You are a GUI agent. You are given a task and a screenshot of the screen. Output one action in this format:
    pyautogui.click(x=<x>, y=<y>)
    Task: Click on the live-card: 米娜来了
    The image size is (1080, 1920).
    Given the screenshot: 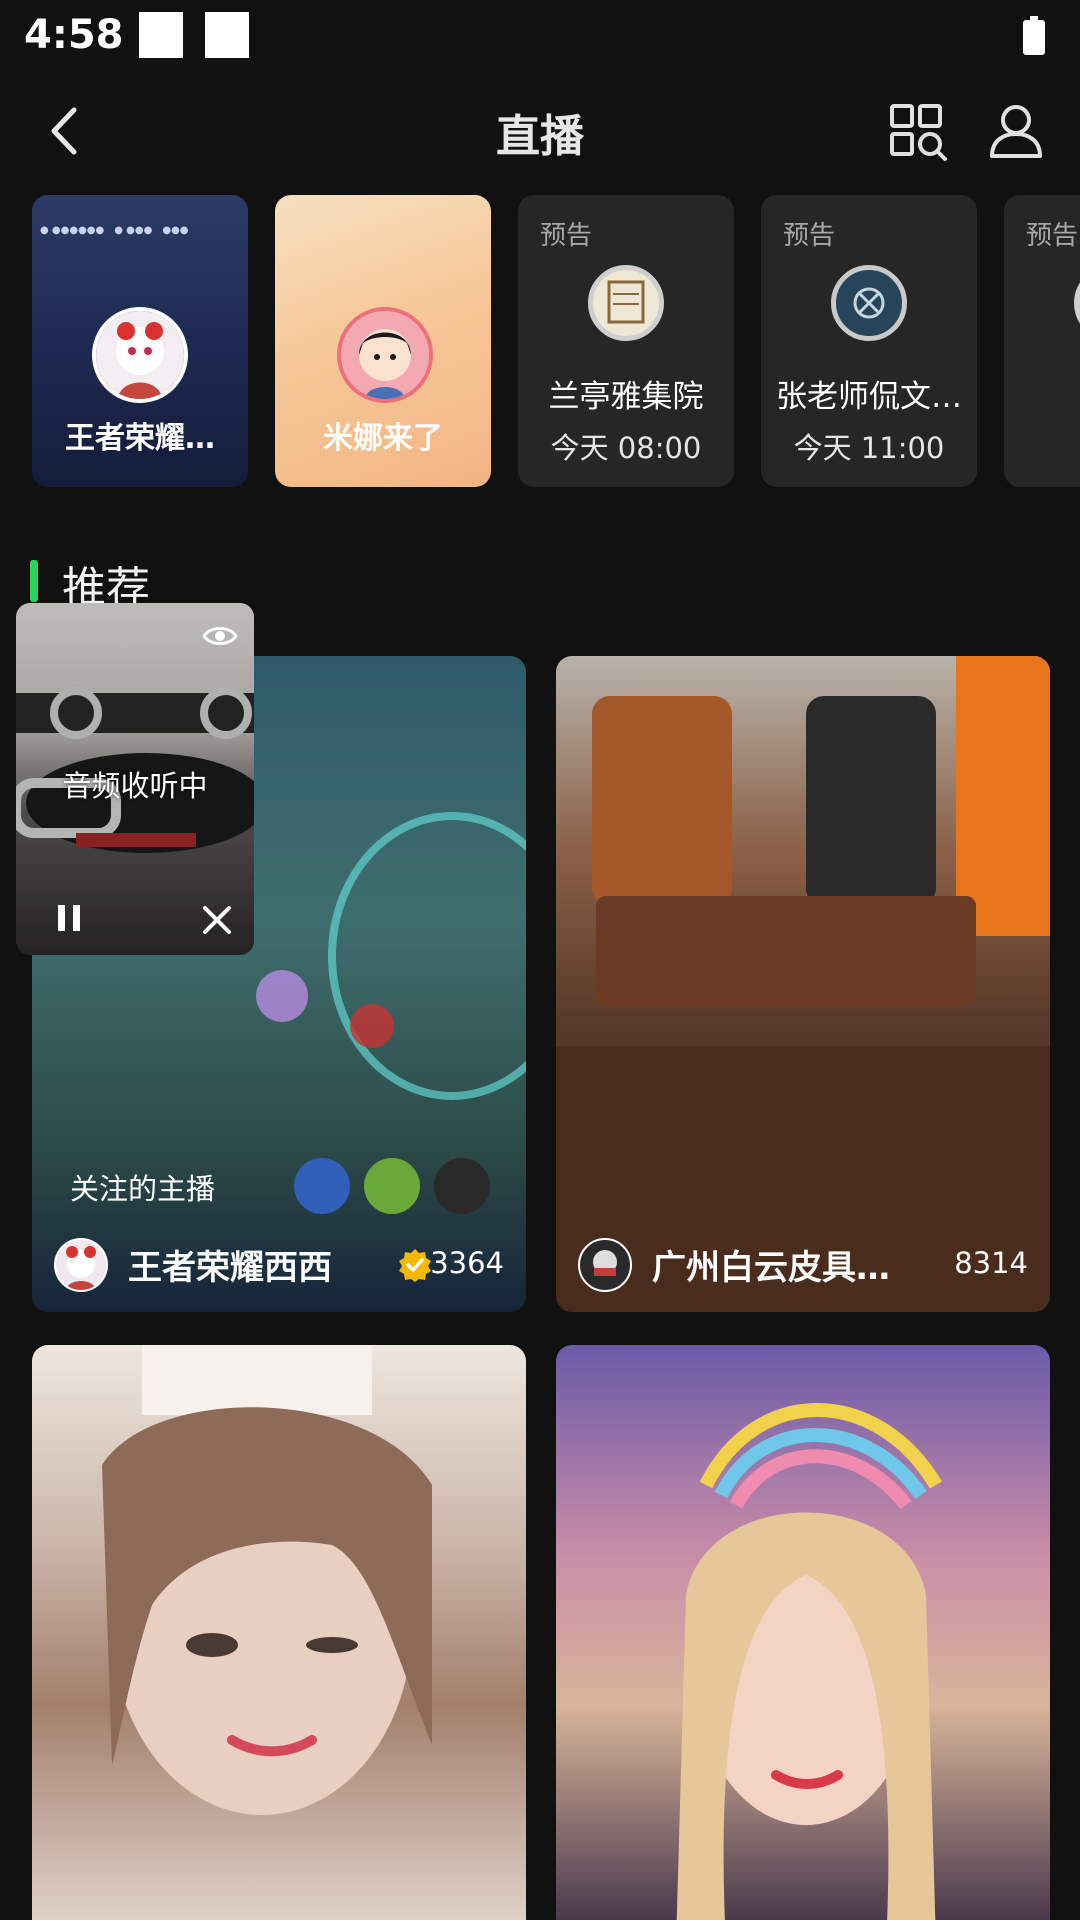 What is the action you would take?
    pyautogui.click(x=383, y=341)
    